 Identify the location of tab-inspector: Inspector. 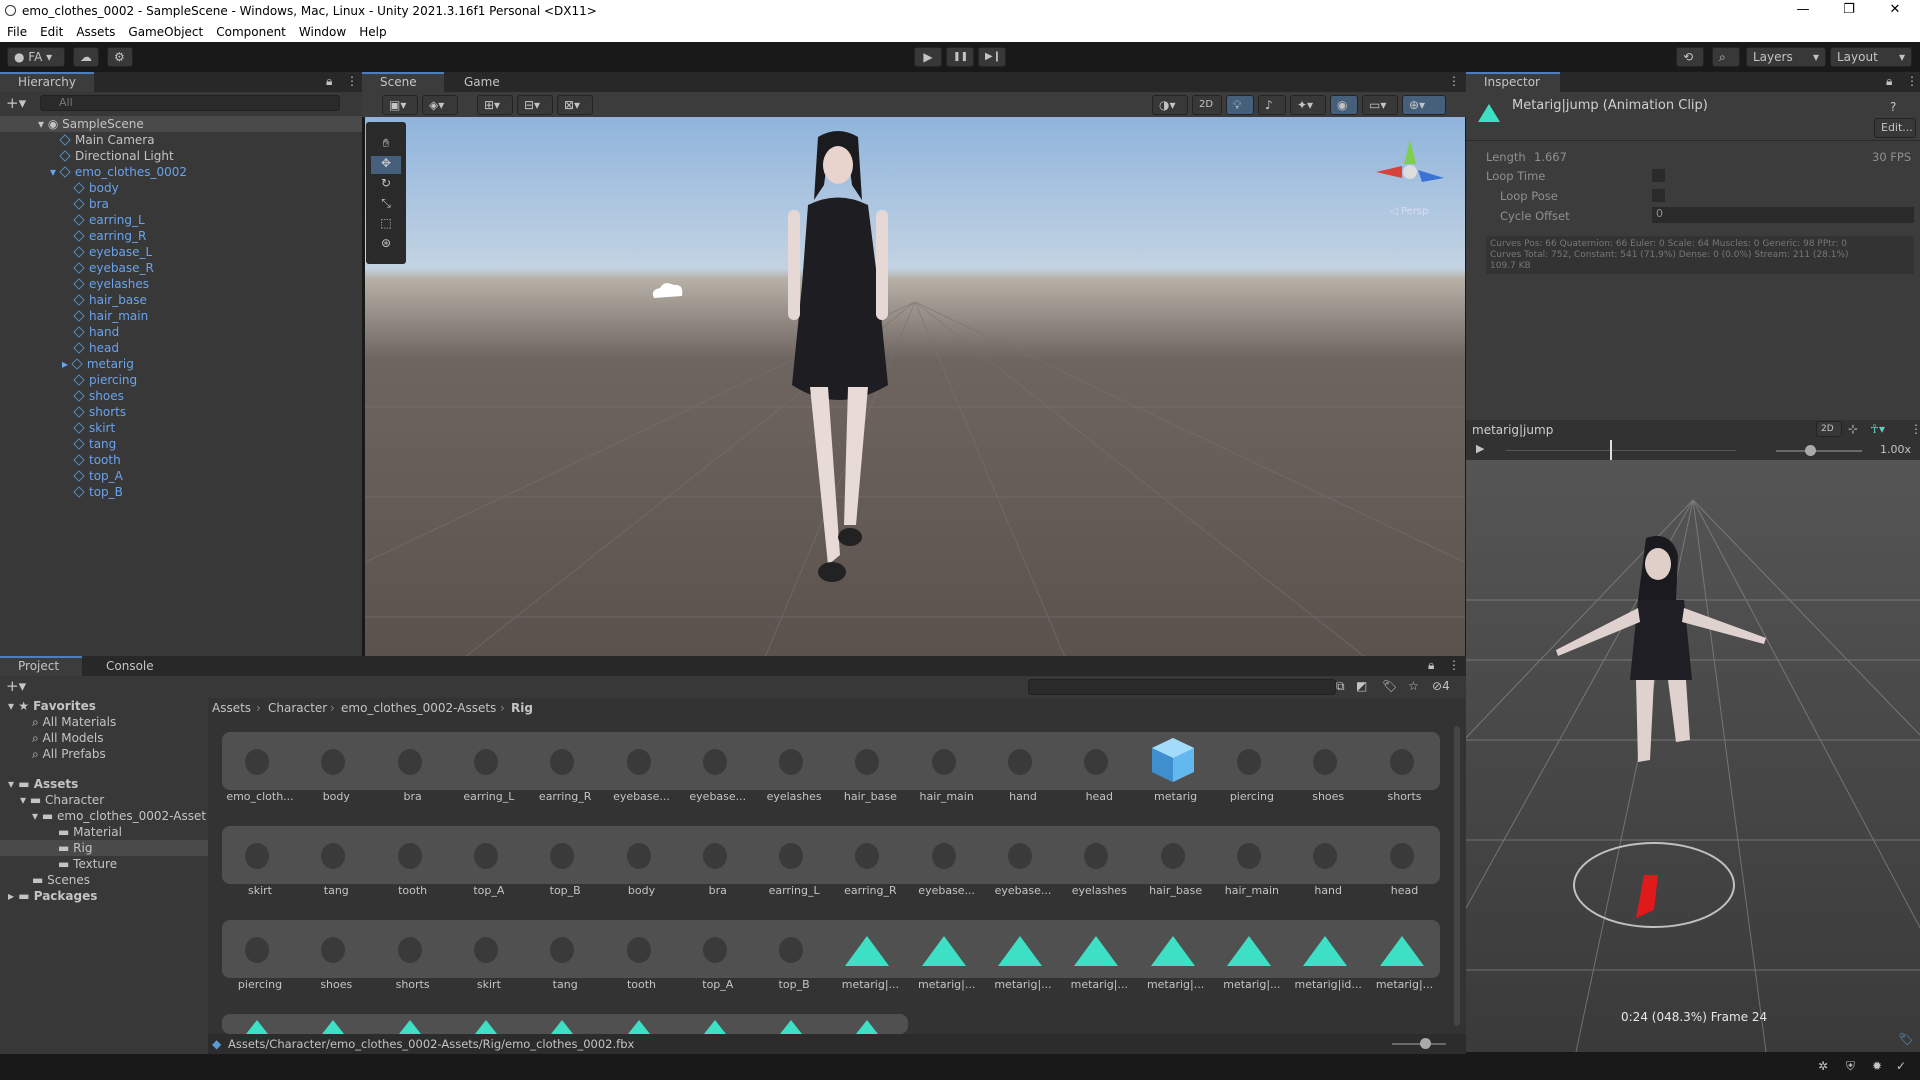
(1513, 82).